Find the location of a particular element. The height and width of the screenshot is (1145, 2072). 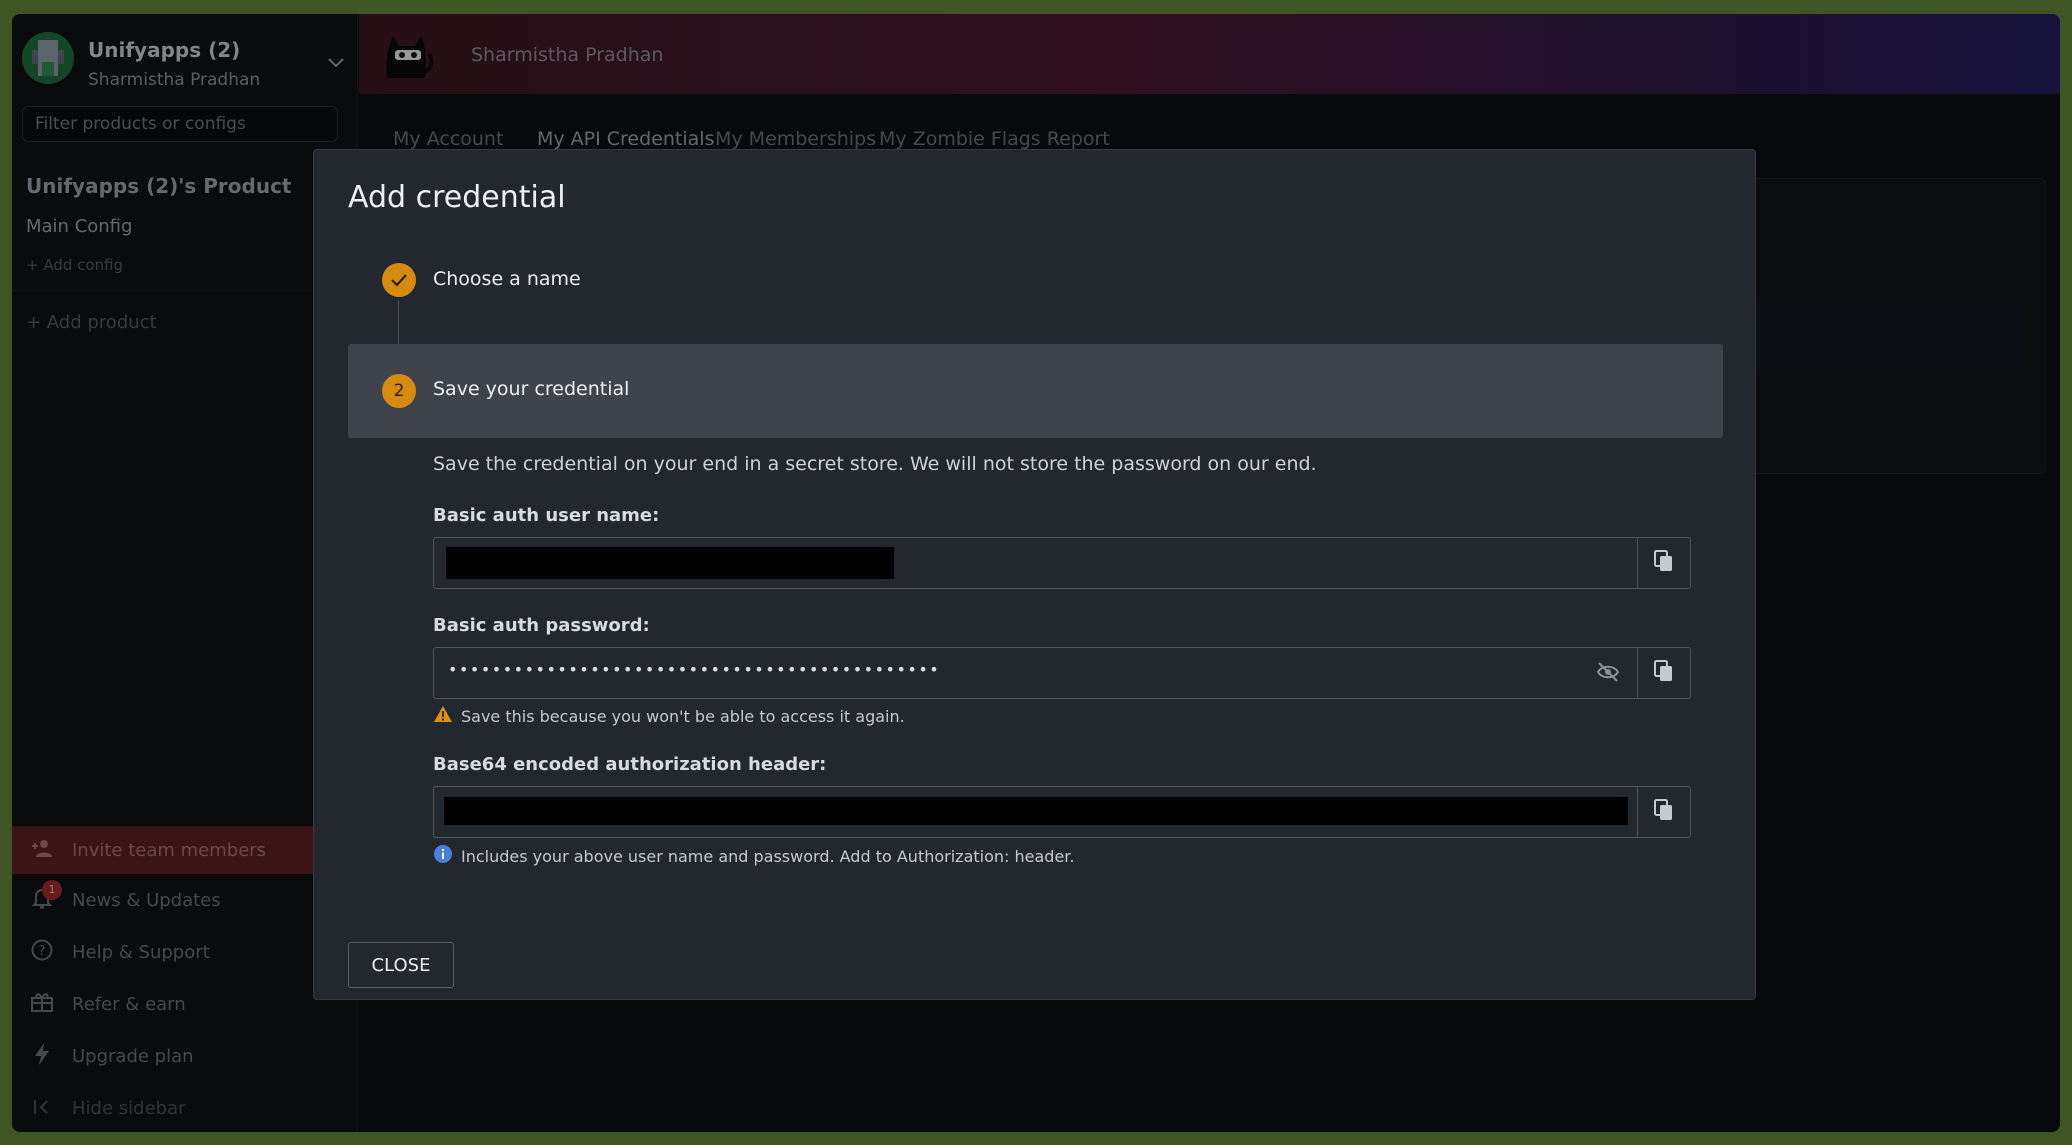

eye-off-icon is located at coordinates (1608, 674).